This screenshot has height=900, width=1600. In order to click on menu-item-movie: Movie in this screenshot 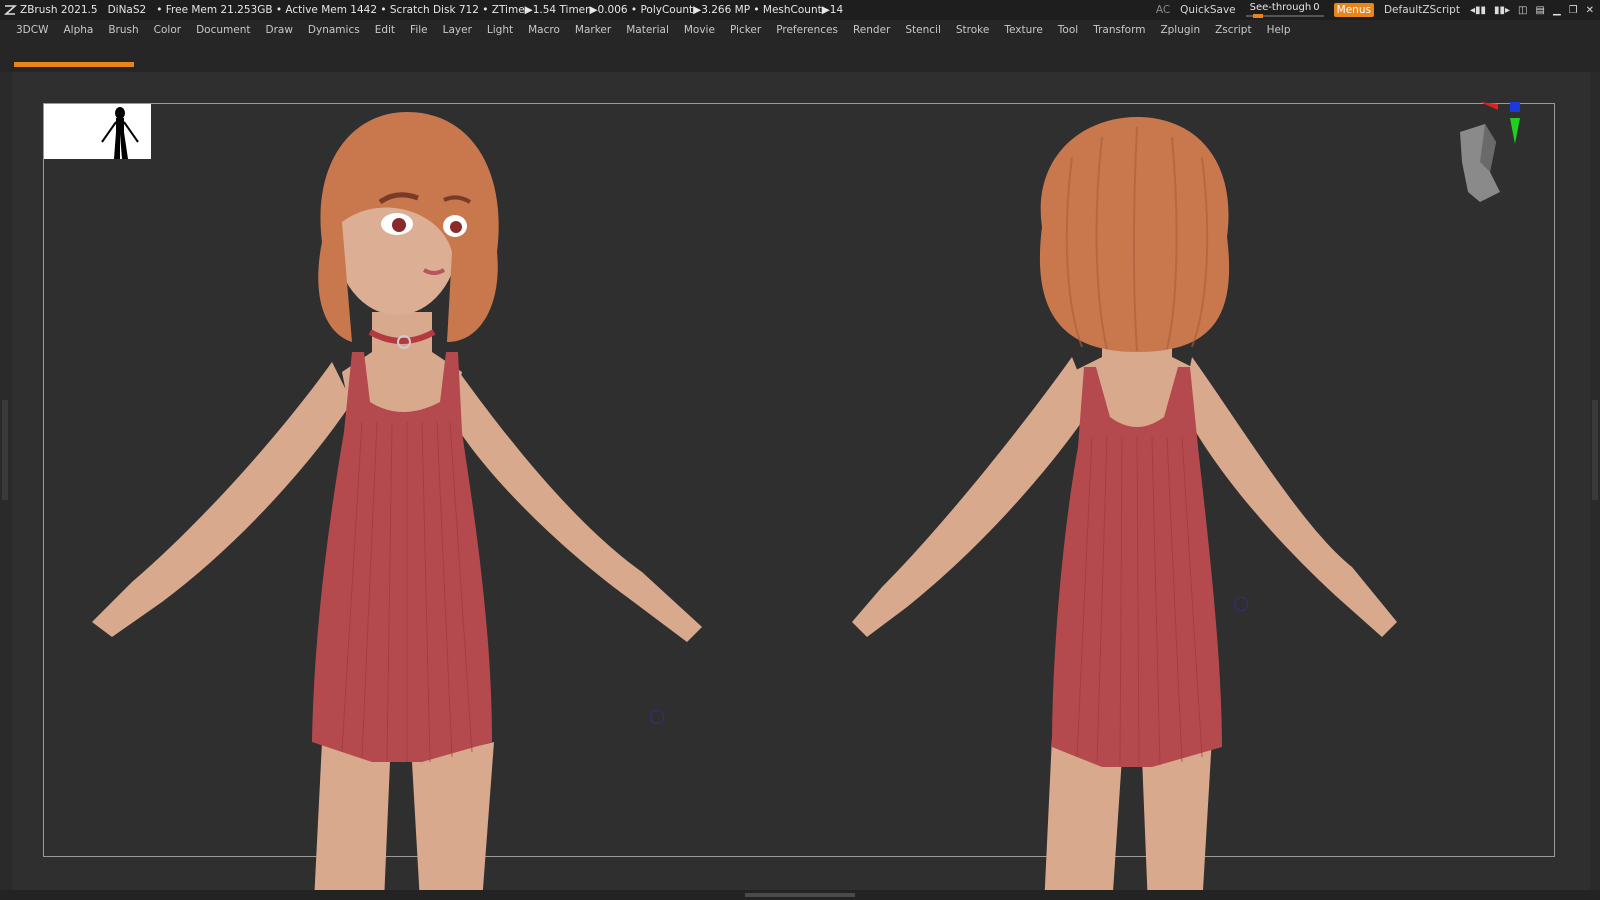, I will do `click(699, 30)`.